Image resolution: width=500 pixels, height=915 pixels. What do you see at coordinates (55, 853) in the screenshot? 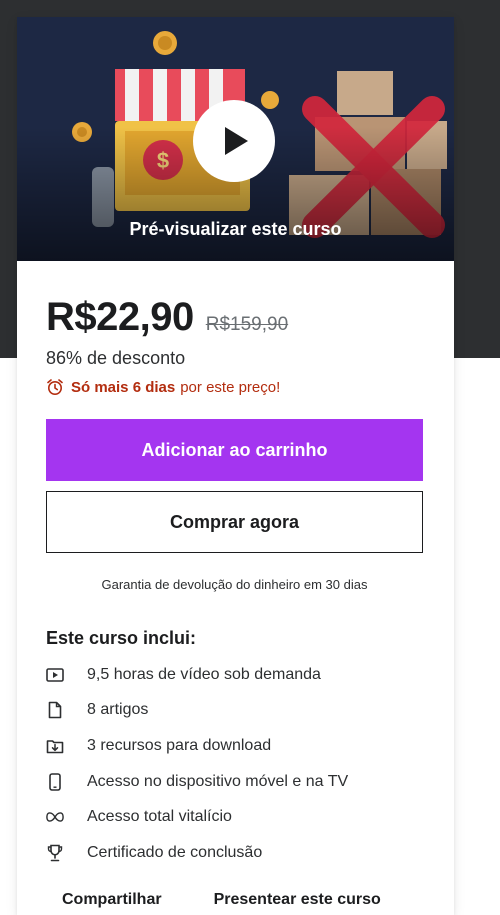
I see `trophy-icon` at bounding box center [55, 853].